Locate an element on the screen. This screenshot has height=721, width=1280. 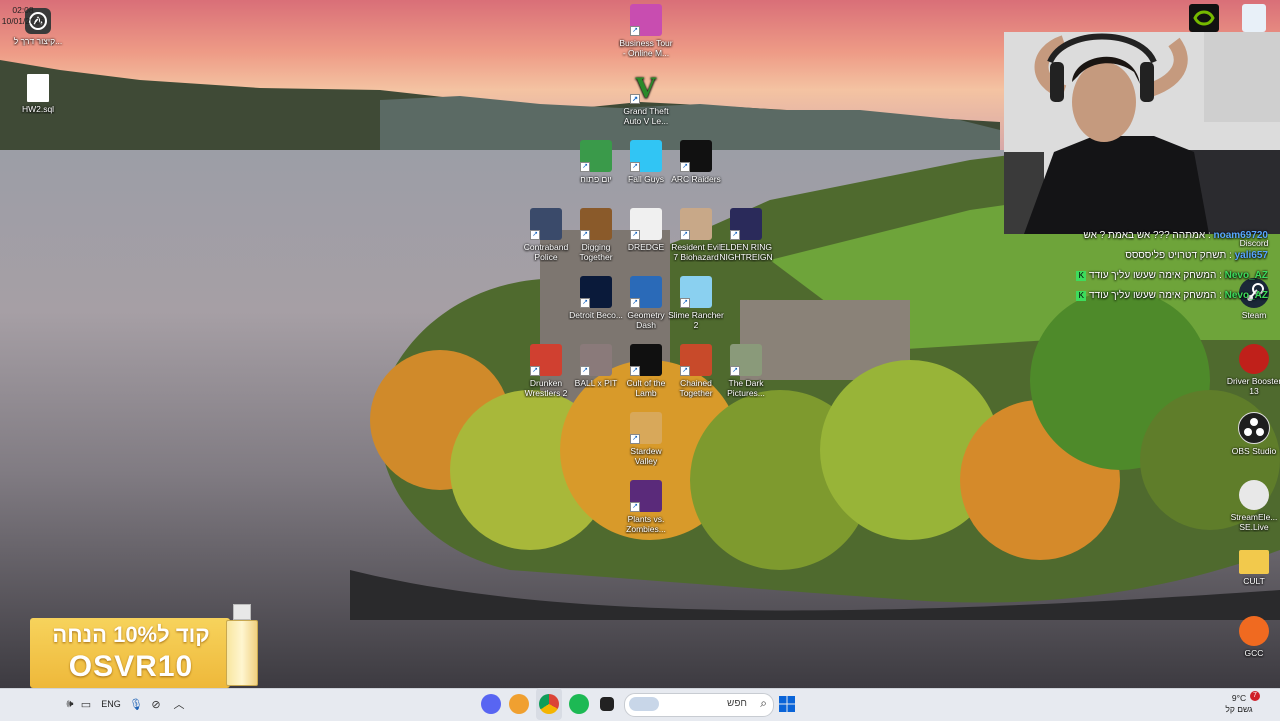
plants-vs-zombies-icon: ↗ is located at coordinates (646, 496).